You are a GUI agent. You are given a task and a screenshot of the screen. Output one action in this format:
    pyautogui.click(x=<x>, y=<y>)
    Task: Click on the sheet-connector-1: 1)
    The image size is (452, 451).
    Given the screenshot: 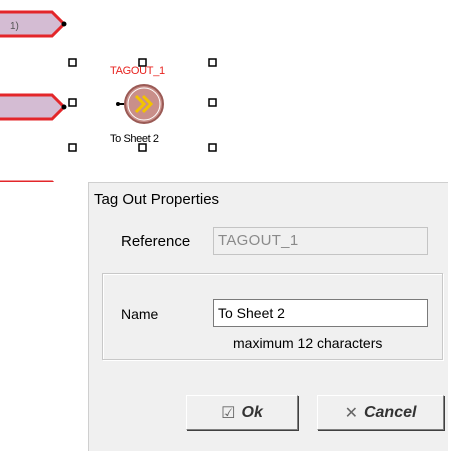 What is the action you would take?
    pyautogui.click(x=33, y=24)
    